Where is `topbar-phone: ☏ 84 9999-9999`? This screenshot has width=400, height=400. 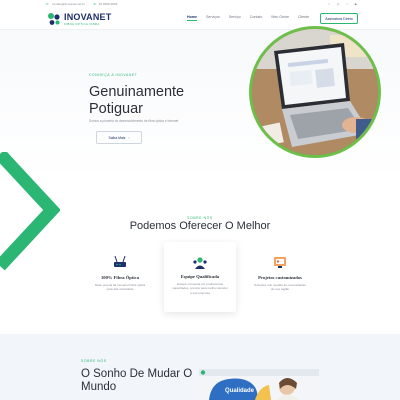 topbar-phone: ☏ 84 9999-9999 is located at coordinates (105, 4).